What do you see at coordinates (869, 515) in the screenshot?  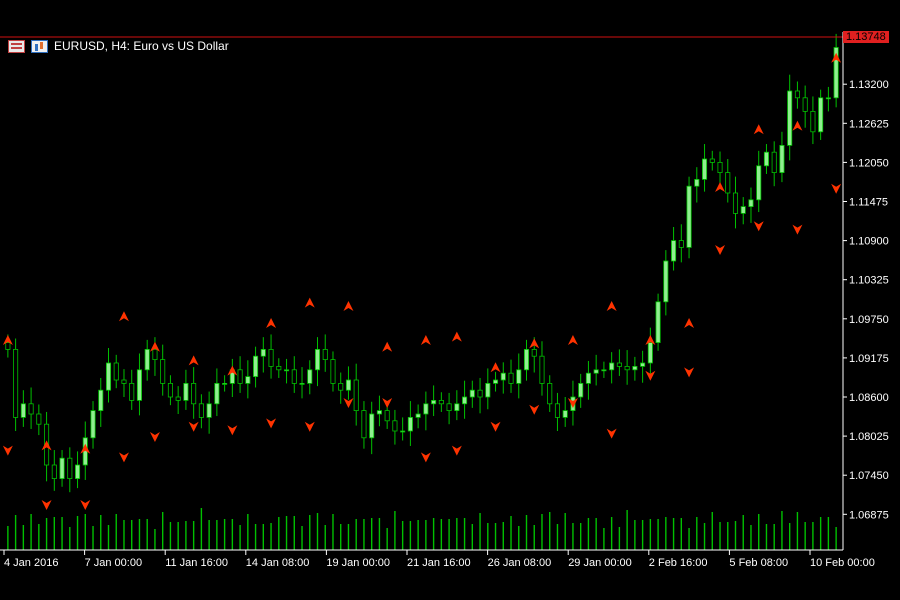 I see `y-tick-label: 1.06875` at bounding box center [869, 515].